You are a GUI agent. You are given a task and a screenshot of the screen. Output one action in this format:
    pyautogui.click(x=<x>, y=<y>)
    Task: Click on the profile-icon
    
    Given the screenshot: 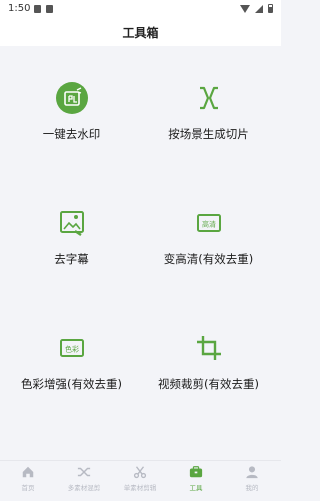 What is the action you would take?
    pyautogui.click(x=252, y=472)
    